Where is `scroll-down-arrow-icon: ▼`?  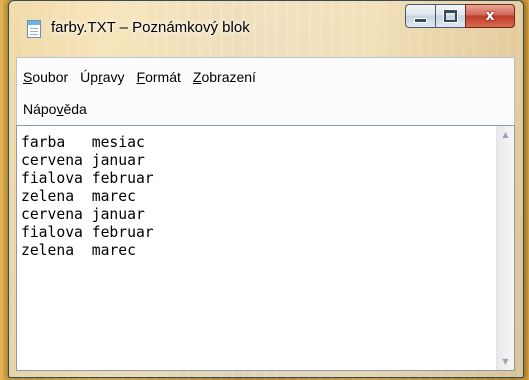 scroll-down-arrow-icon: ▼ is located at coordinates (505, 361).